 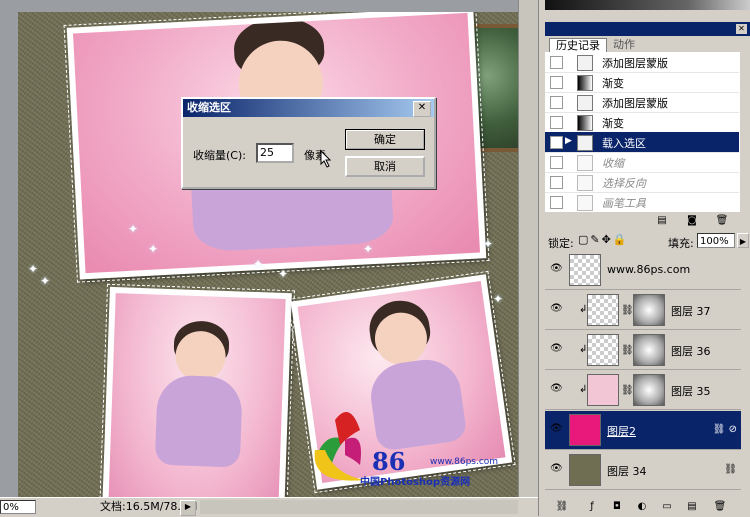 I want to click on layer-row: 👁 www.86ps.com, so click(x=643, y=270).